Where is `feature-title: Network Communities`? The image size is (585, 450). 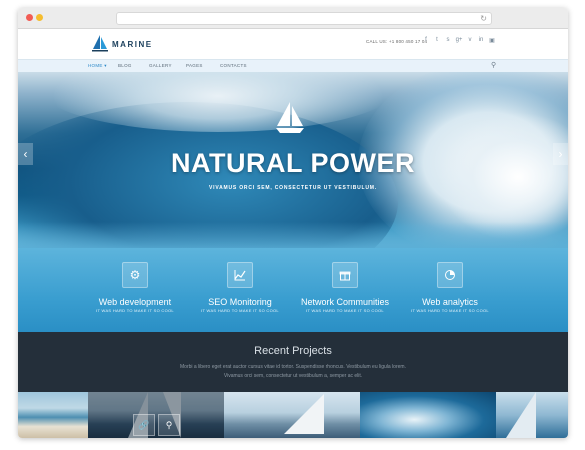
feature-title: Network Communities is located at coordinates (345, 302).